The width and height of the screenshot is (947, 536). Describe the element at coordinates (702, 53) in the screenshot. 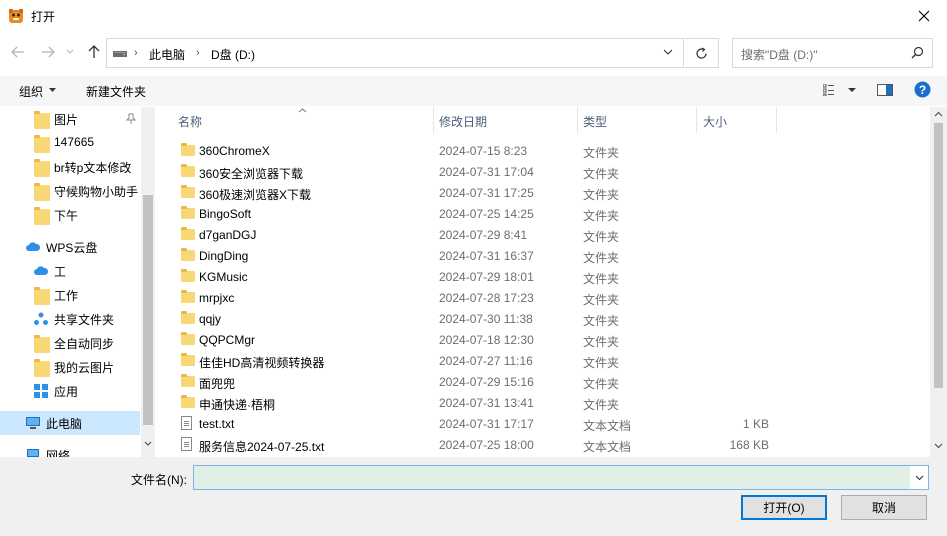

I see `refresh-button` at that location.